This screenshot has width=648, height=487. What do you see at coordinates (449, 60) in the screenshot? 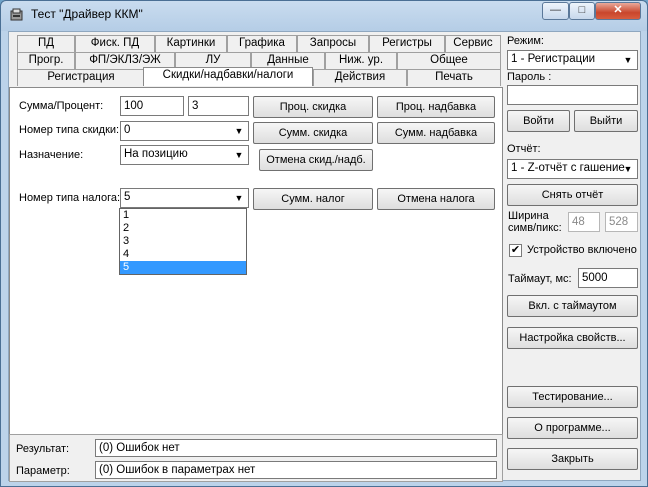
I see `tab-general: Общее` at bounding box center [449, 60].